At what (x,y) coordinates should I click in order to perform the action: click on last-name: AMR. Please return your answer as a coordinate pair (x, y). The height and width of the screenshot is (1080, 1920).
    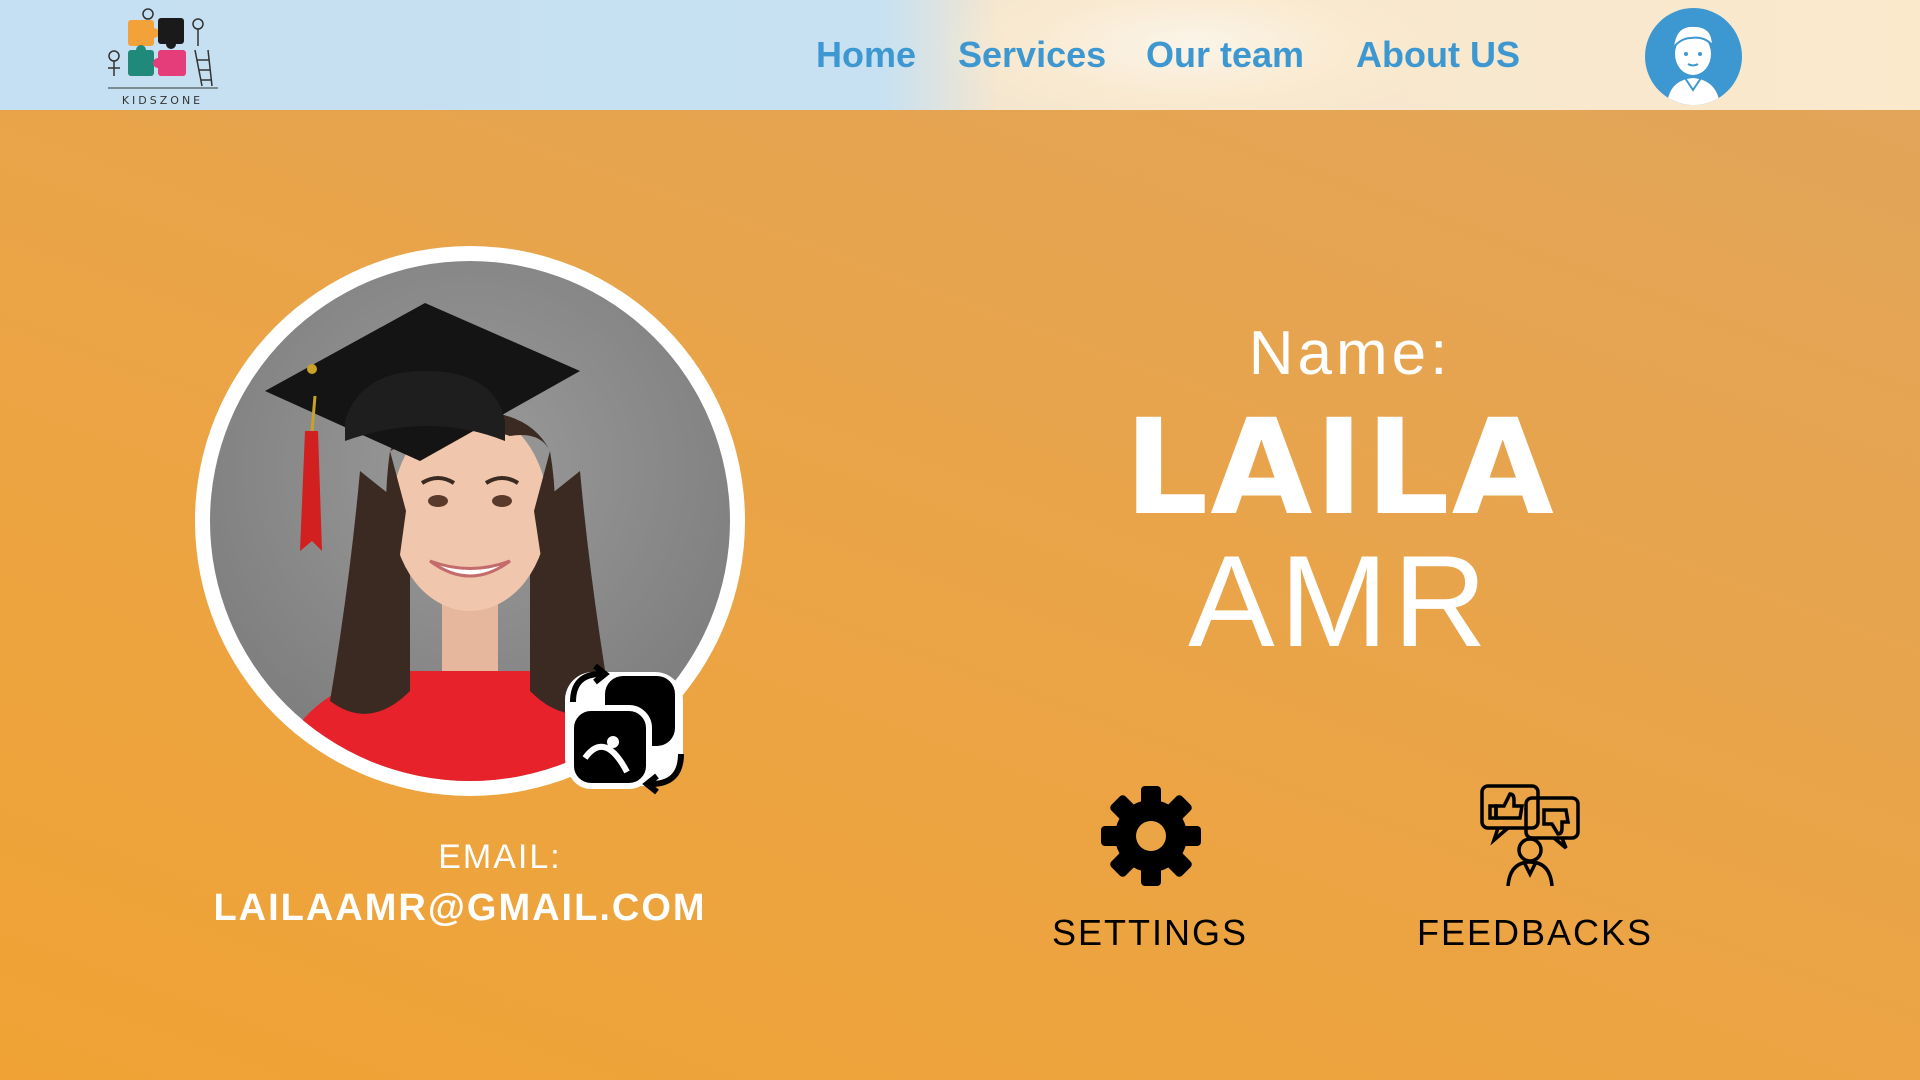
    Looking at the image, I should click on (1340, 601).